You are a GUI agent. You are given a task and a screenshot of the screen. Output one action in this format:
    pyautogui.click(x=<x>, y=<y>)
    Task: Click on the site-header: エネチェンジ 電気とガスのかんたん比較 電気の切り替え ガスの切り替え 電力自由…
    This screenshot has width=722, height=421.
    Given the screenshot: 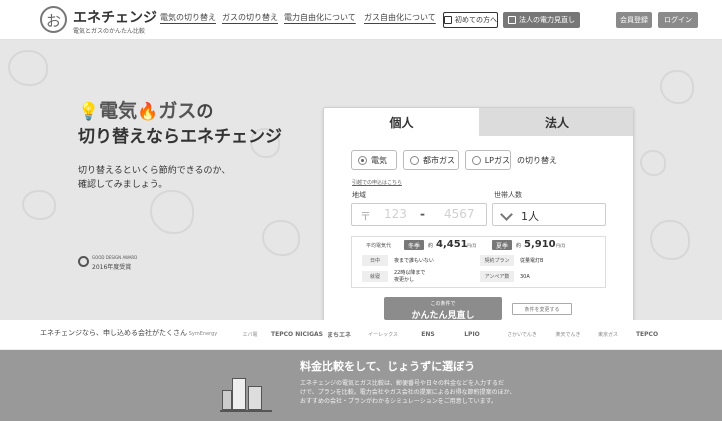 What is the action you would take?
    pyautogui.click(x=361, y=20)
    